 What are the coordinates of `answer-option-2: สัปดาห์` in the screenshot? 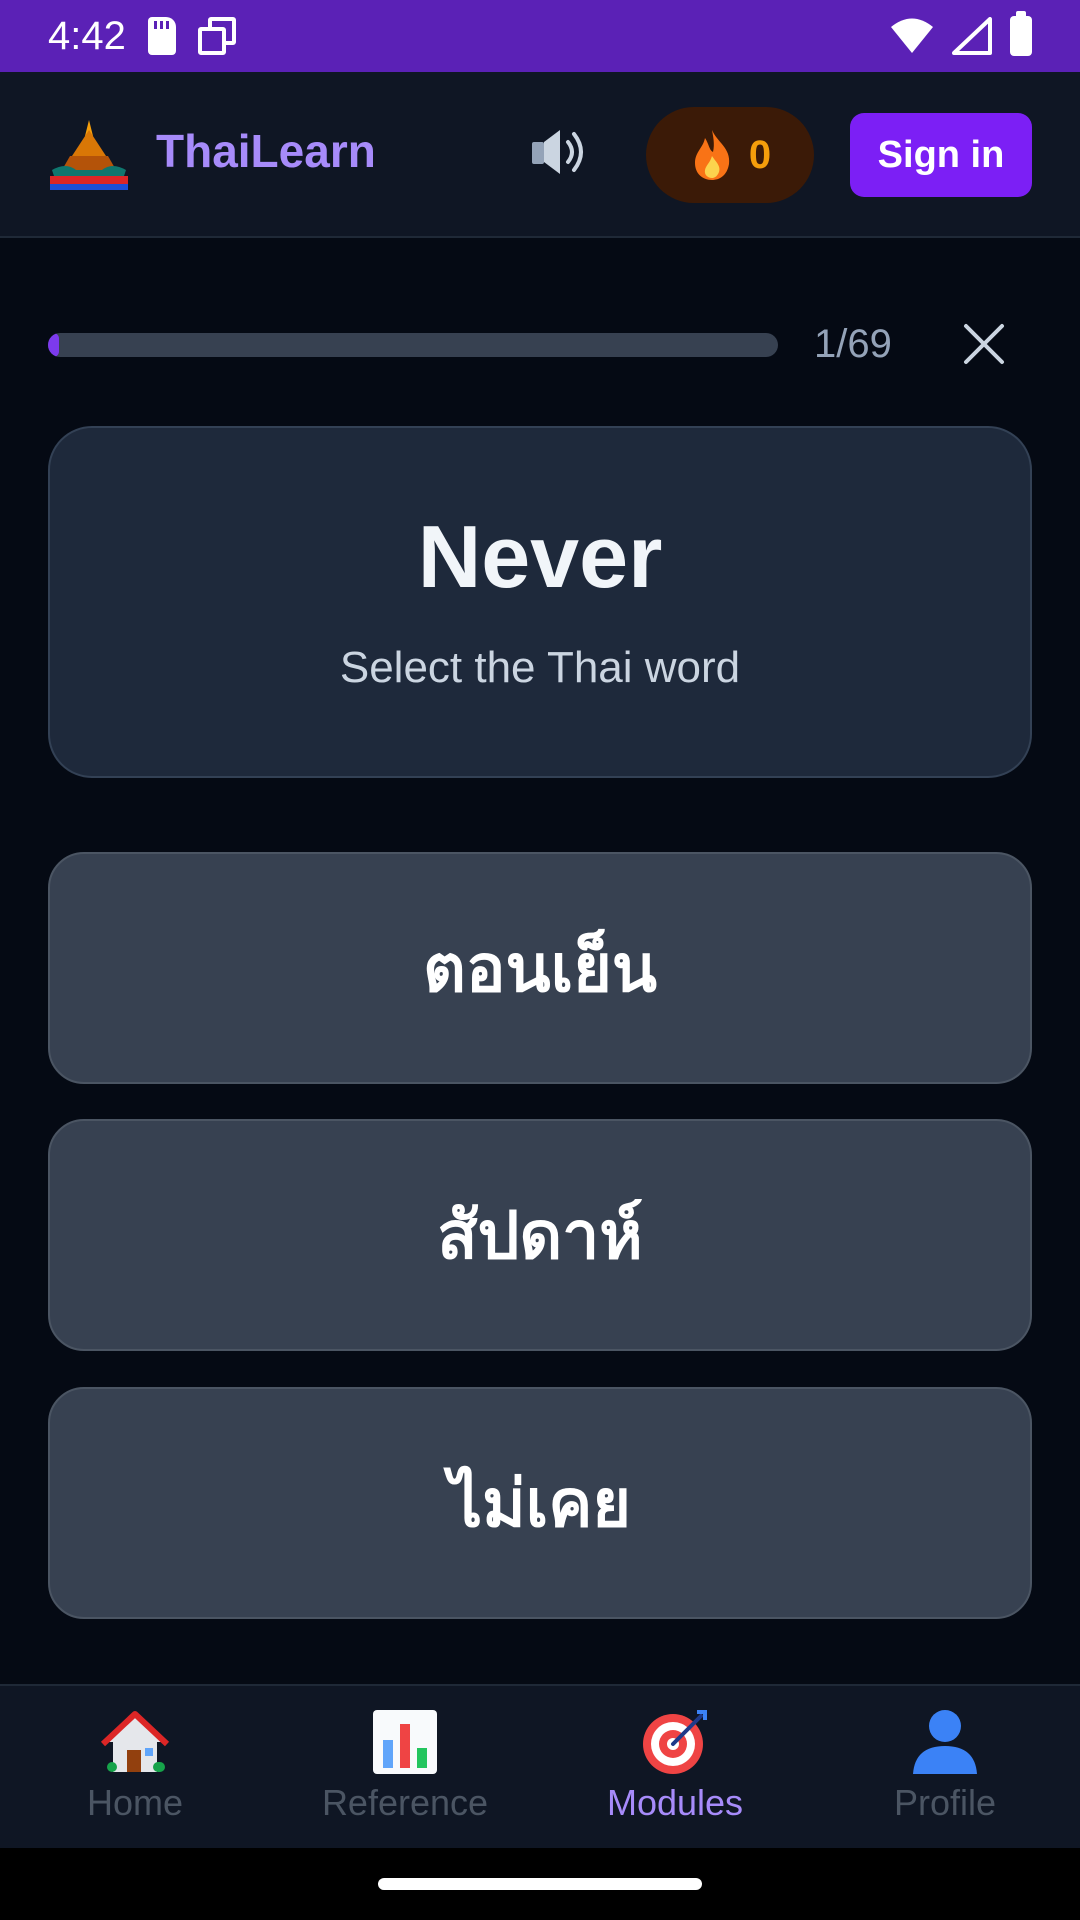 It's located at (540, 1235).